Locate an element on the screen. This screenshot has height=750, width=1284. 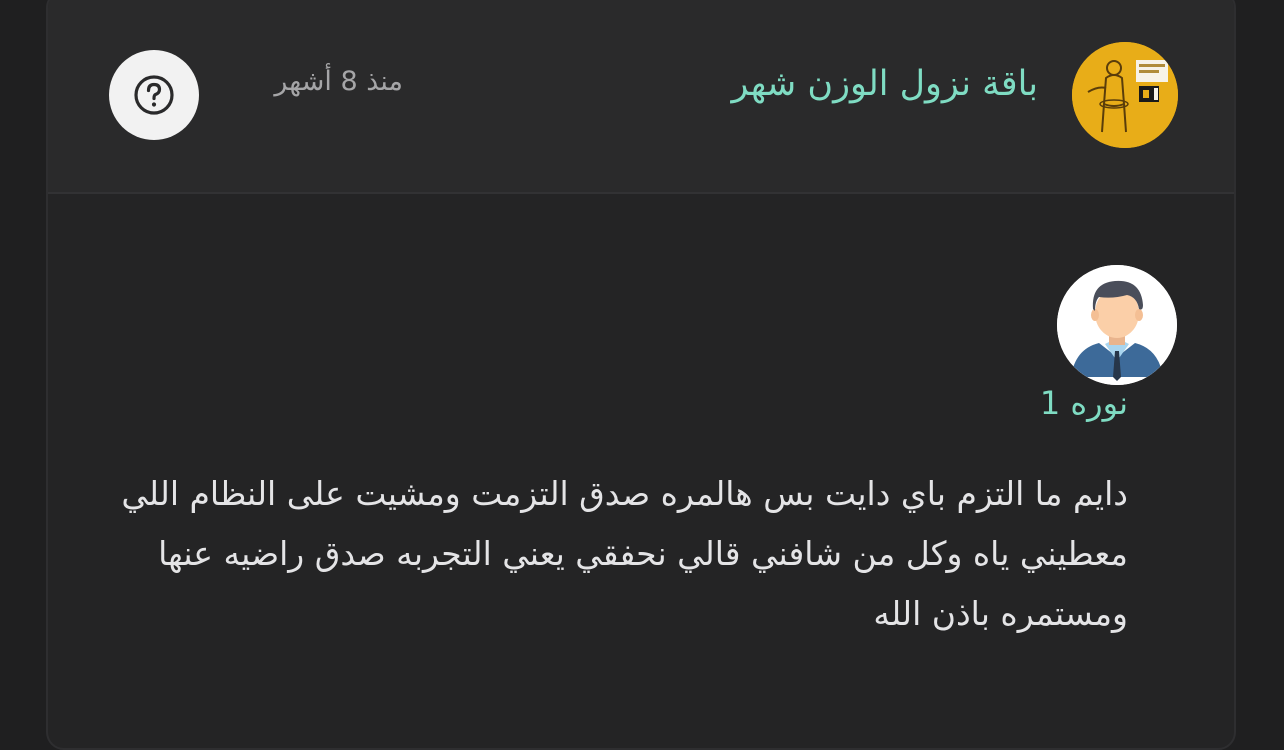
review-timestamp: منذ 8 أشهر is located at coordinates (338, 81).